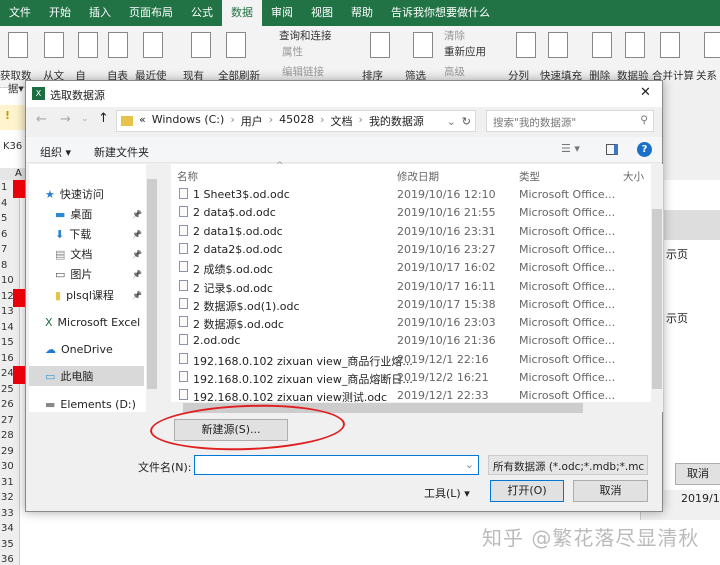 The width and height of the screenshot is (720, 565). I want to click on filename-dropdown-icon: ⌄, so click(469, 464).